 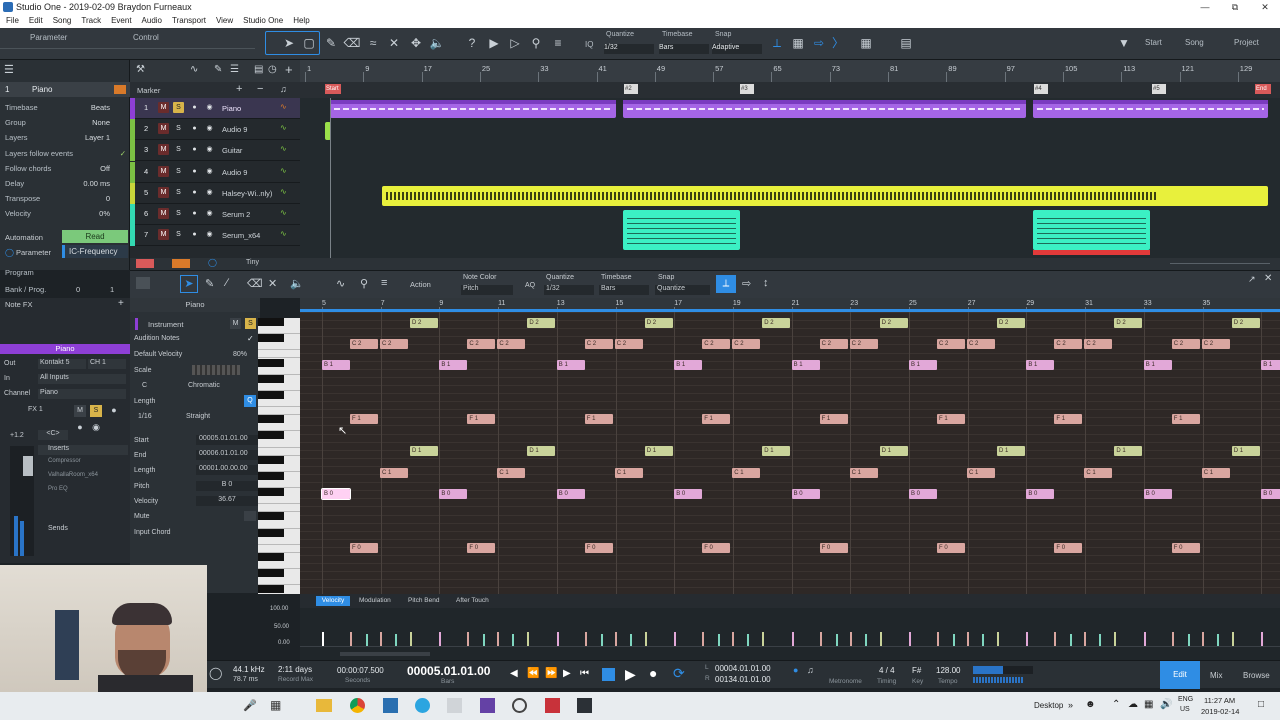 What do you see at coordinates (1185, 709) in the screenshot?
I see `region-code: US` at bounding box center [1185, 709].